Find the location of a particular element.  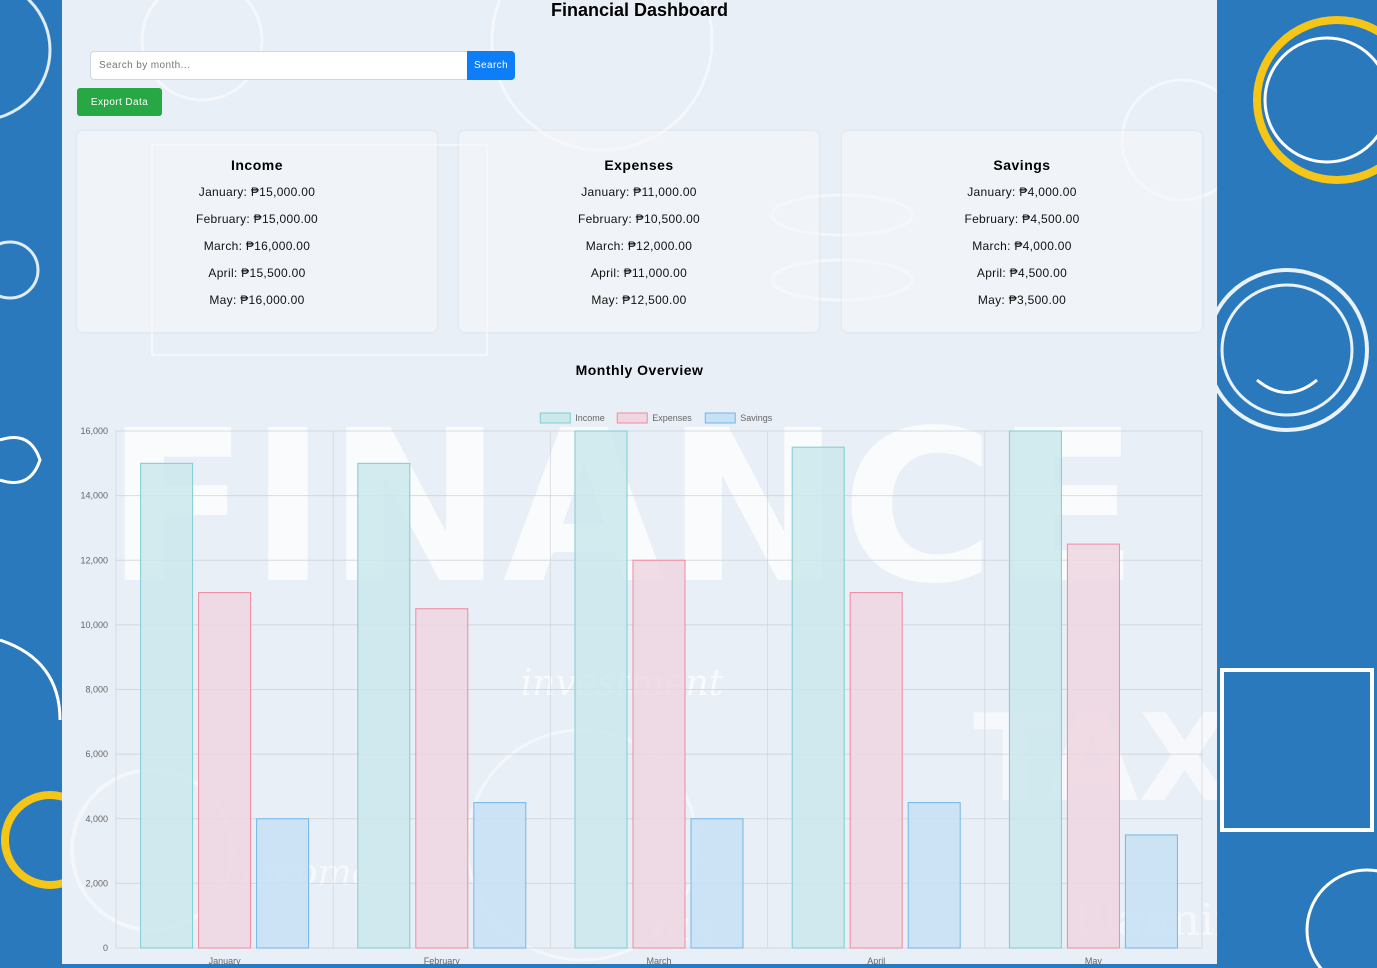

chart-title: Monthly Overview is located at coordinates (639, 370).